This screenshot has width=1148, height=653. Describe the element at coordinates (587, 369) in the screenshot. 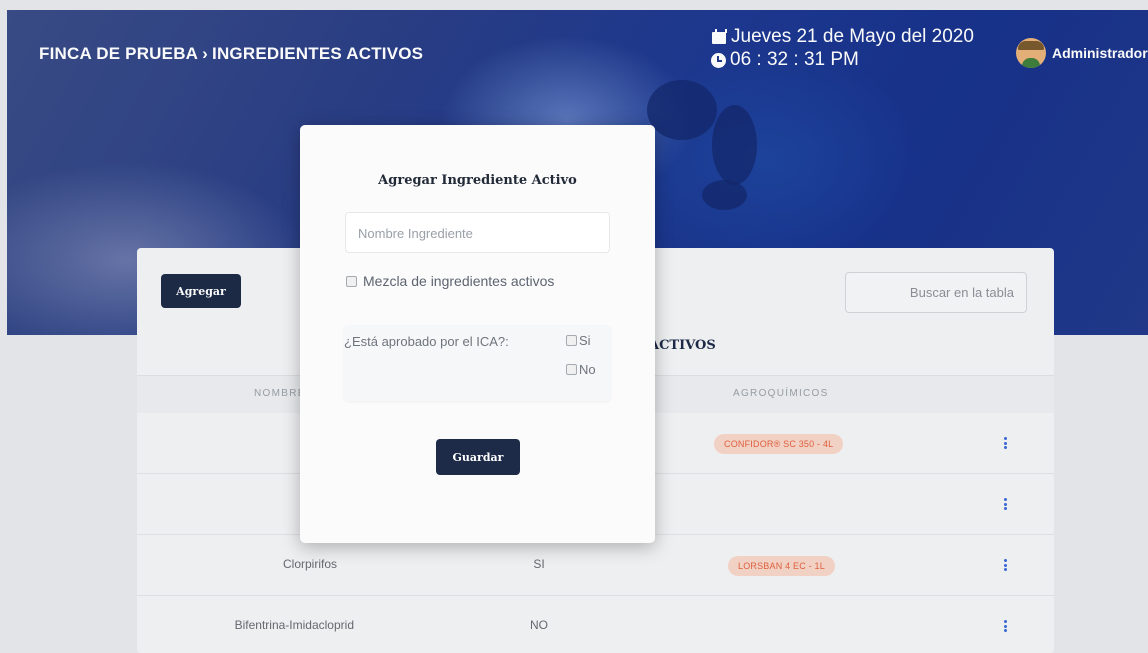

I see `ica-no-label: No` at that location.